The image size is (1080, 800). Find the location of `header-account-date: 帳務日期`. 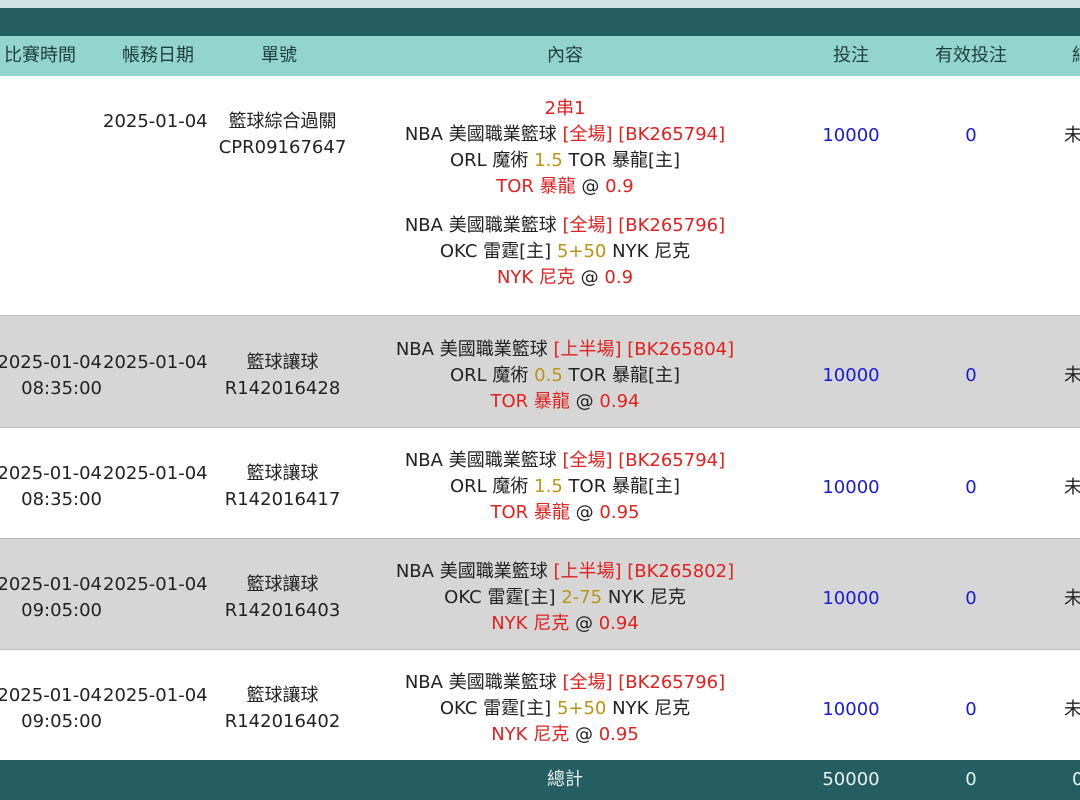

header-account-date: 帳務日期 is located at coordinates (158, 55).